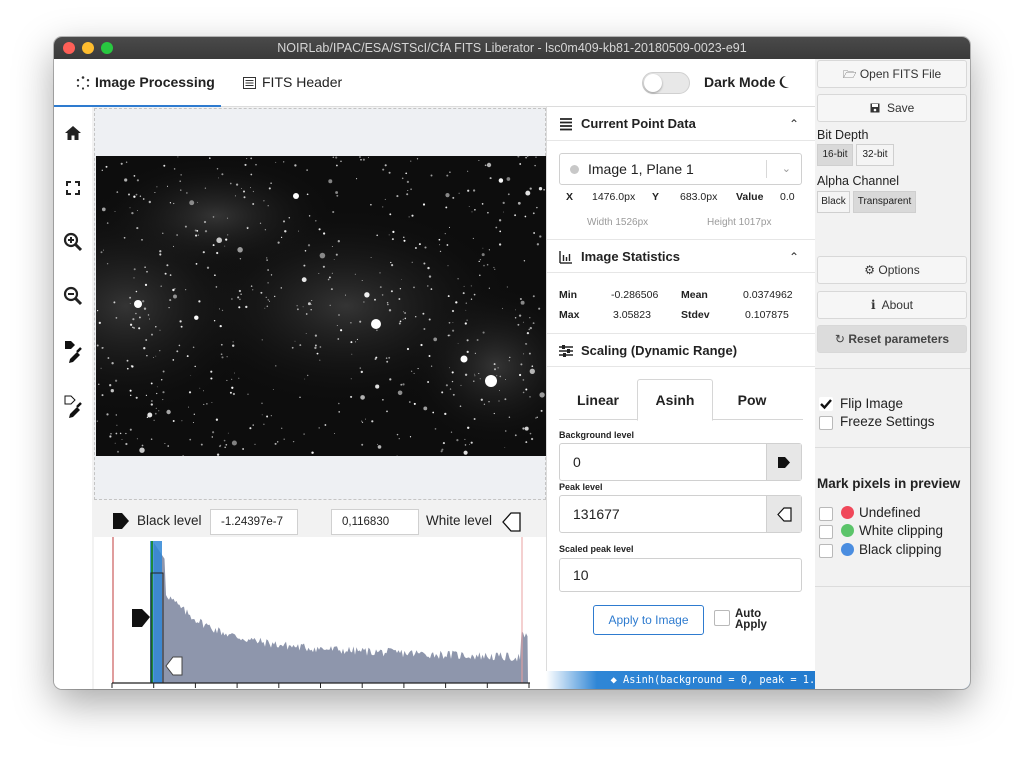 This screenshot has height=761, width=1024. What do you see at coordinates (141, 618) in the screenshot?
I see `black-level-handle` at bounding box center [141, 618].